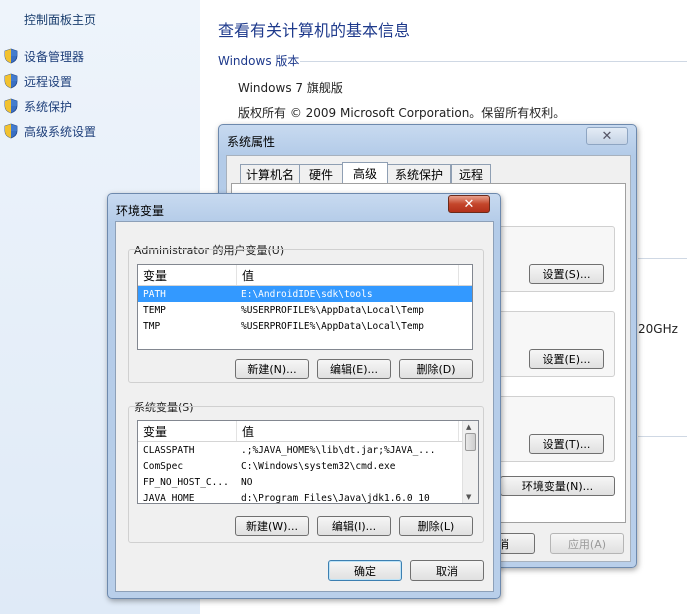  What do you see at coordinates (658, 329) in the screenshot?
I see `cpu-speed-fragment: 20GHz` at bounding box center [658, 329].